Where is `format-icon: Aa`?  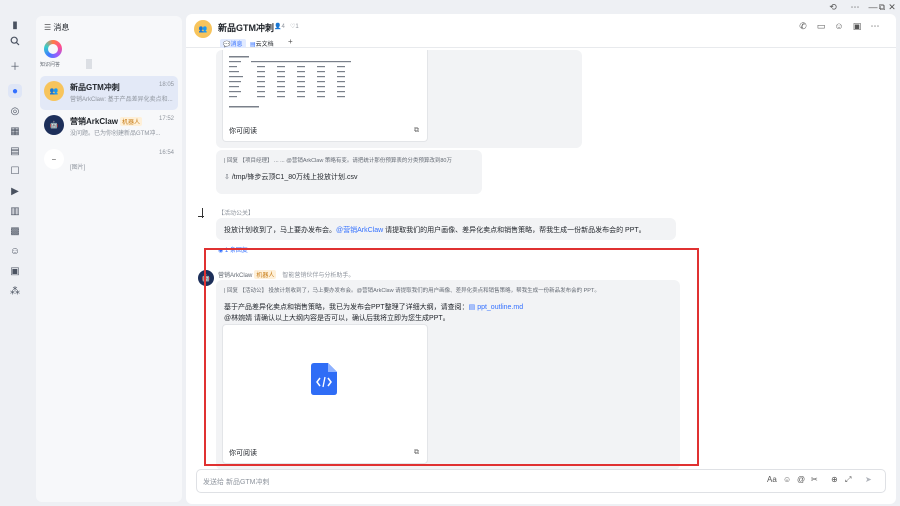
format-icon: Aa is located at coordinates (772, 479).